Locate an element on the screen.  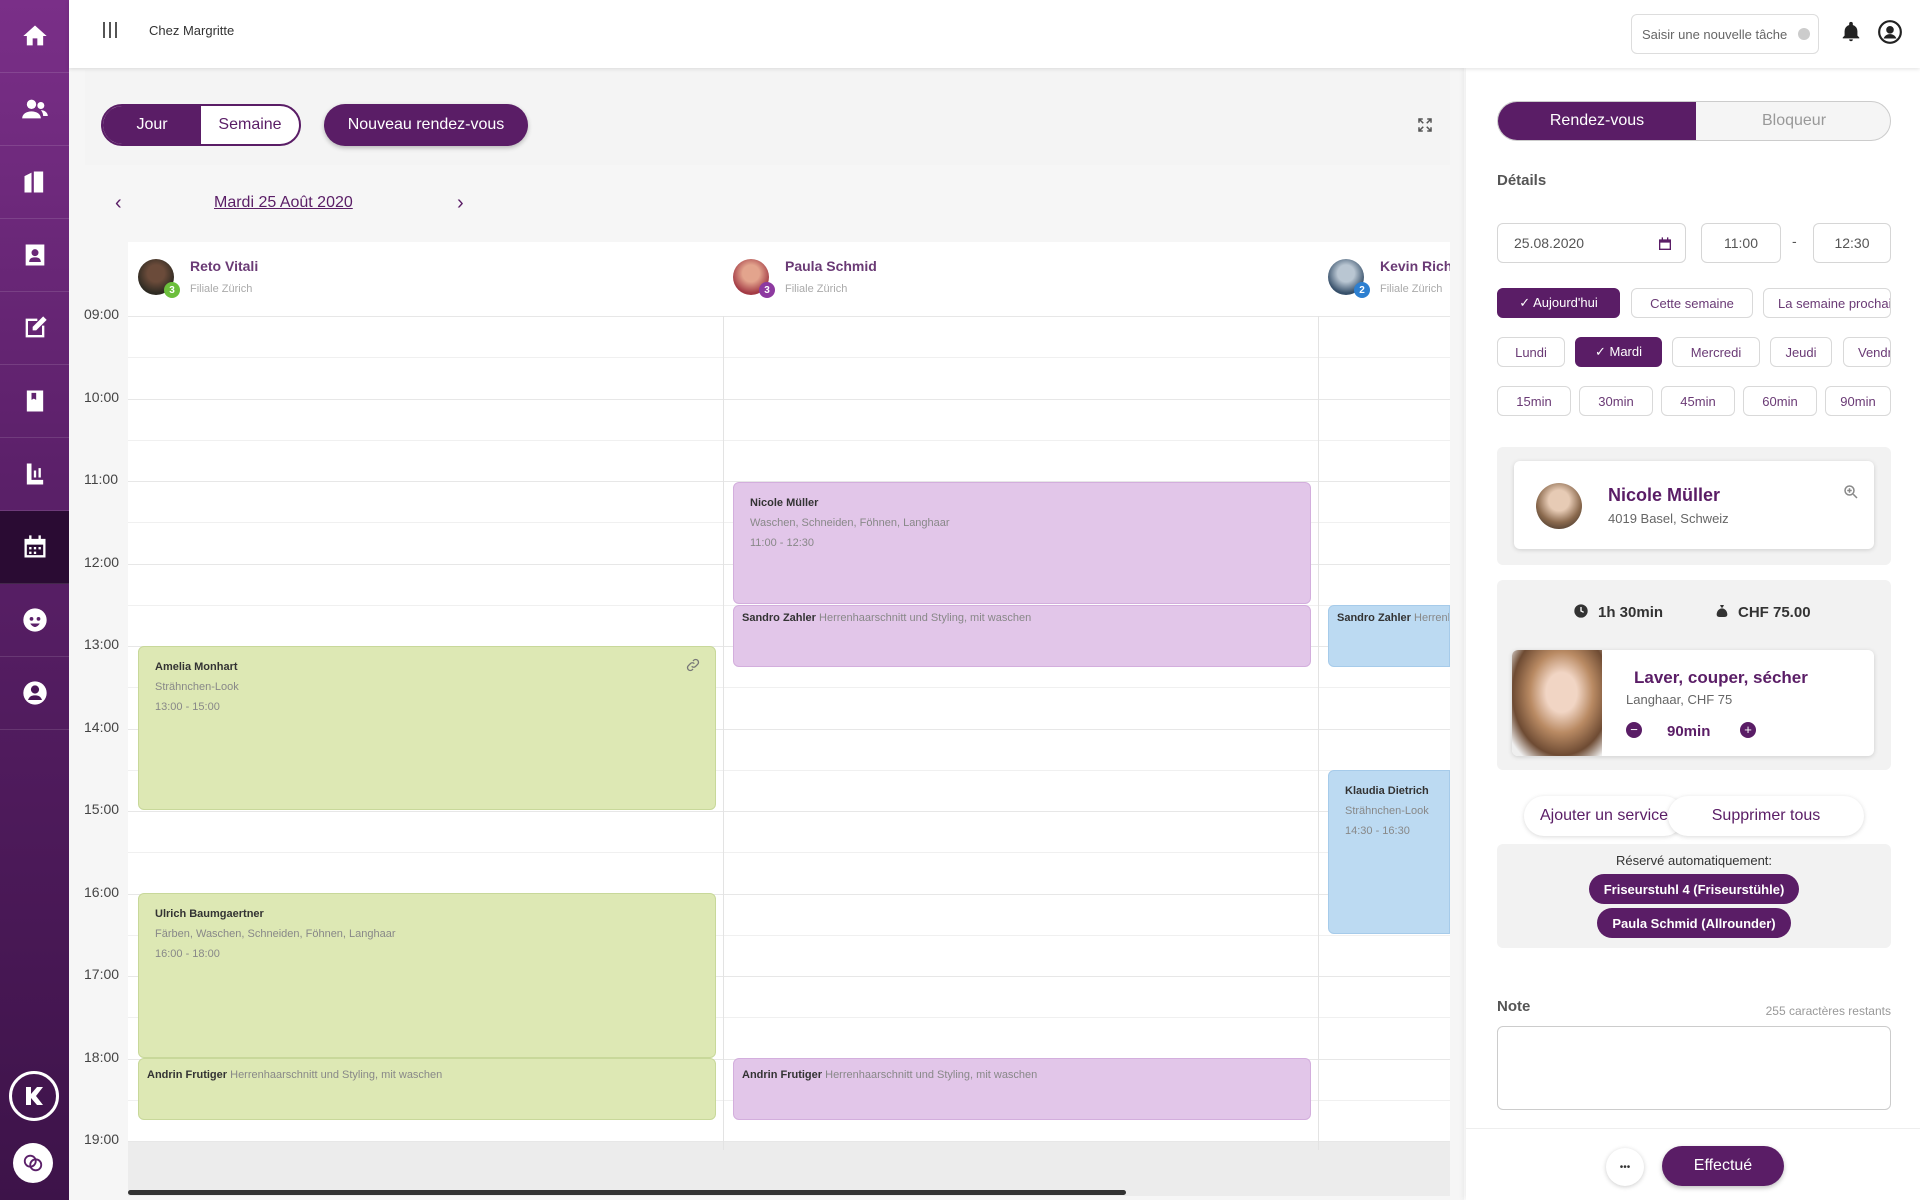
nav-buildings is located at coordinates (34, 182).